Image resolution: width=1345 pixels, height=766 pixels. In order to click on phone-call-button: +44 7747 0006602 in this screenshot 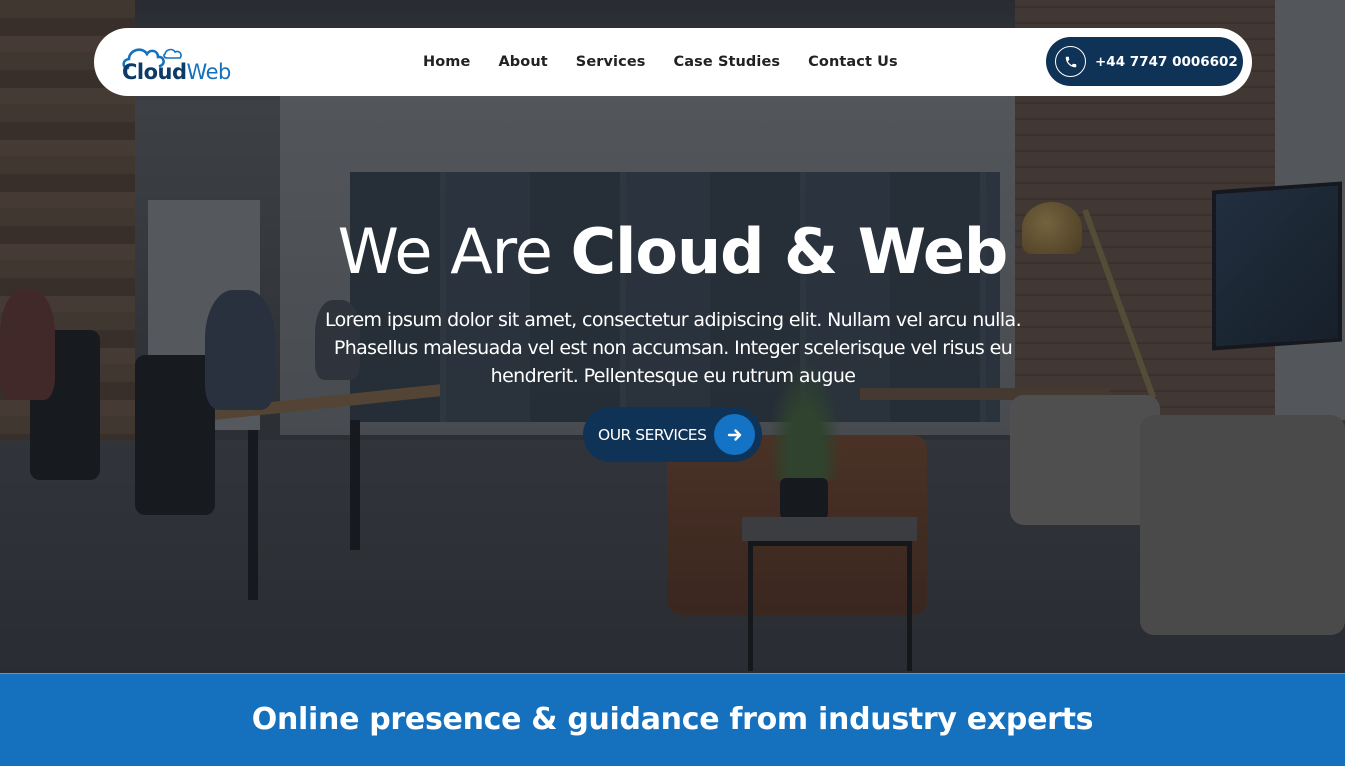, I will do `click(1144, 61)`.